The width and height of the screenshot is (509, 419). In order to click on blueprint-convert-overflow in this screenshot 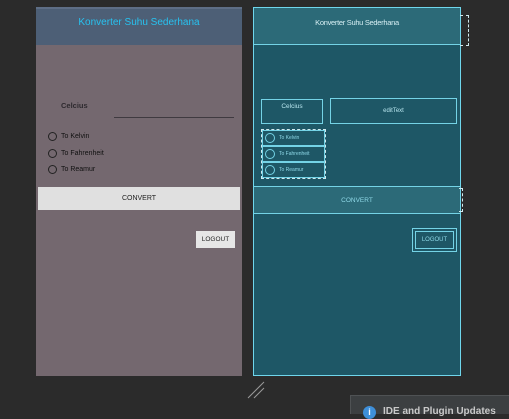, I will do `click(461, 200)`.